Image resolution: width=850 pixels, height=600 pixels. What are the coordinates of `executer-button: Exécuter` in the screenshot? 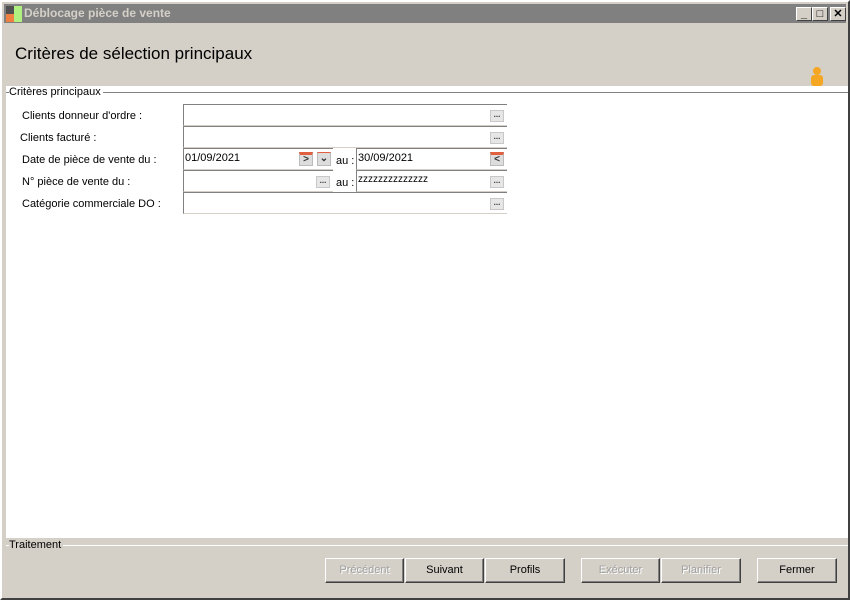 It's located at (620, 570).